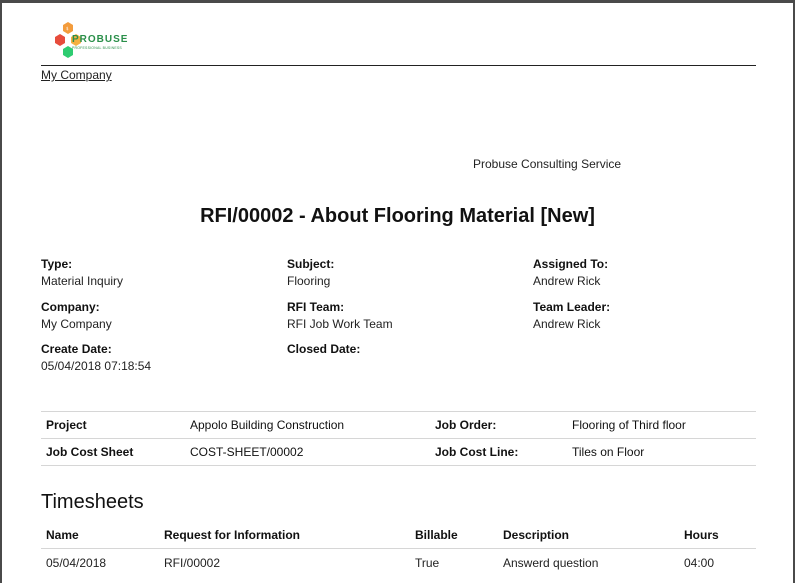  Describe the element at coordinates (498, 425) in the screenshot. I see `job-order-label: Job Order:` at that location.